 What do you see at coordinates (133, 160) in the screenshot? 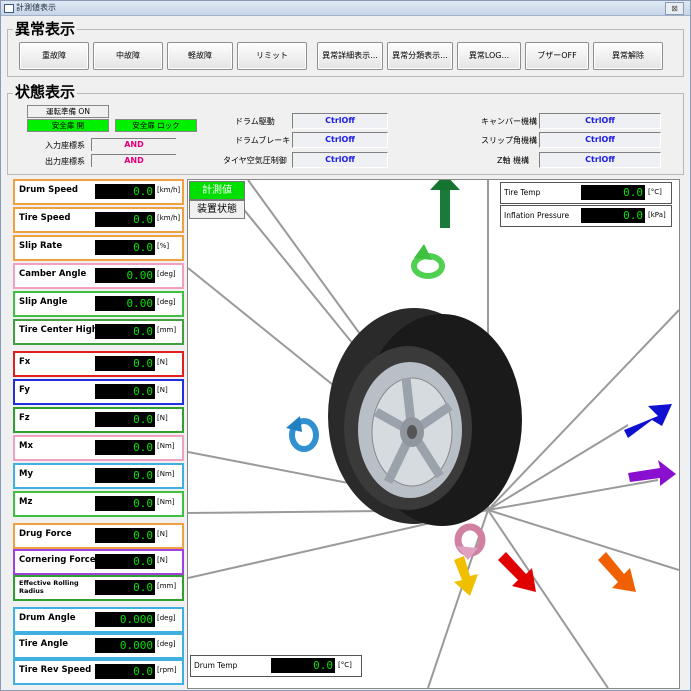
I see `output-coord-value: AND` at bounding box center [133, 160].